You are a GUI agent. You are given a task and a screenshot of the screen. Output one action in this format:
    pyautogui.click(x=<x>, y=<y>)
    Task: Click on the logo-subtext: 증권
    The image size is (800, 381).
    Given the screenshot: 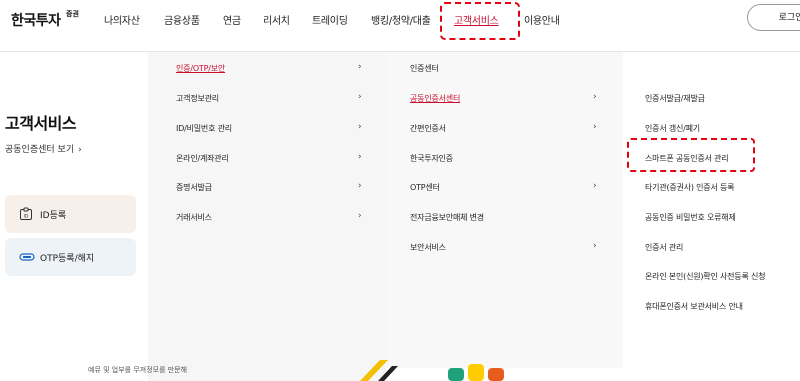 What is the action you would take?
    pyautogui.click(x=72, y=14)
    